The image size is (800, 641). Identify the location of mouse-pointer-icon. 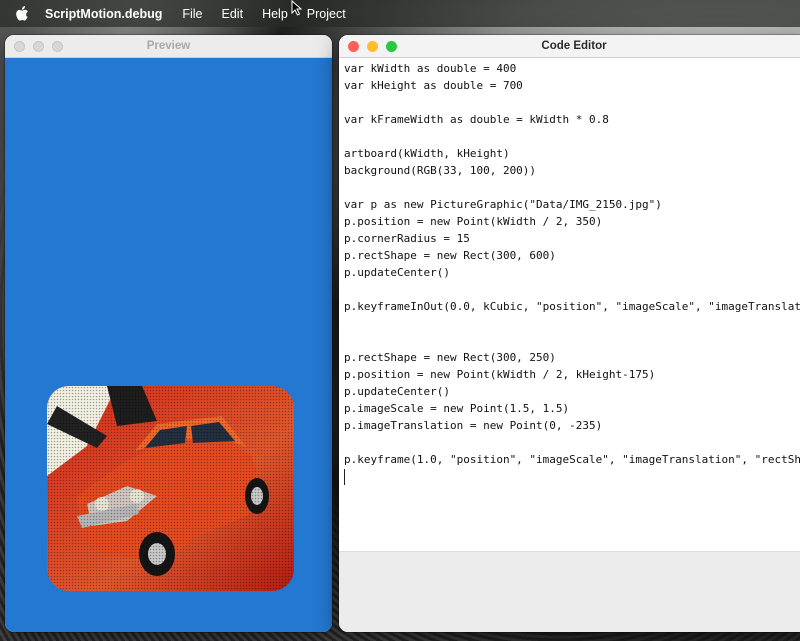
(297, 8).